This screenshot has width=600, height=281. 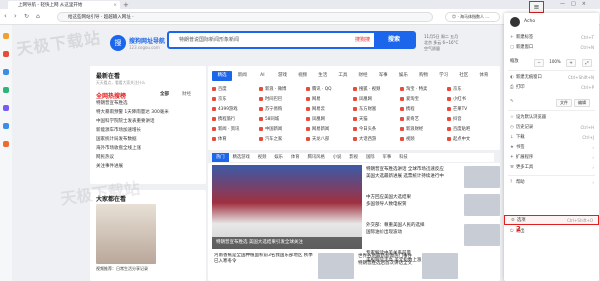 I want to click on menu-item-history: ◷ 历史记录 Ctrl+H, so click(x=551, y=128).